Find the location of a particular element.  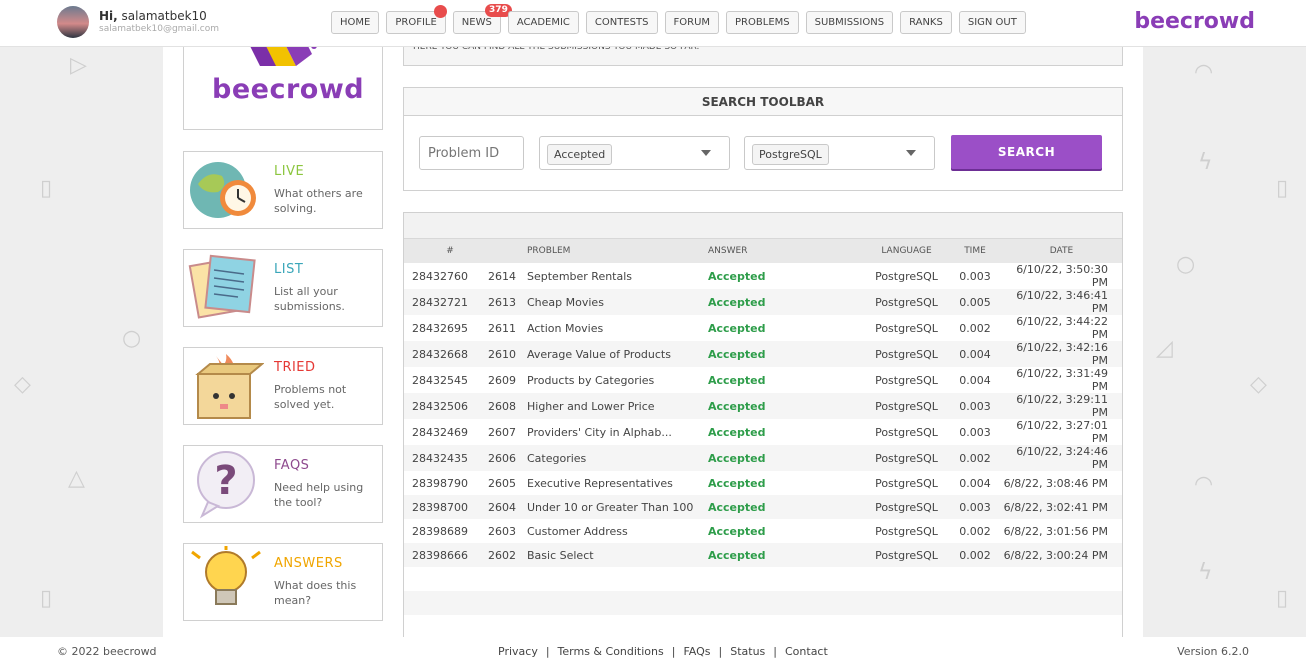

cell-problem-name: Customer Address is located at coordinates (617, 531).